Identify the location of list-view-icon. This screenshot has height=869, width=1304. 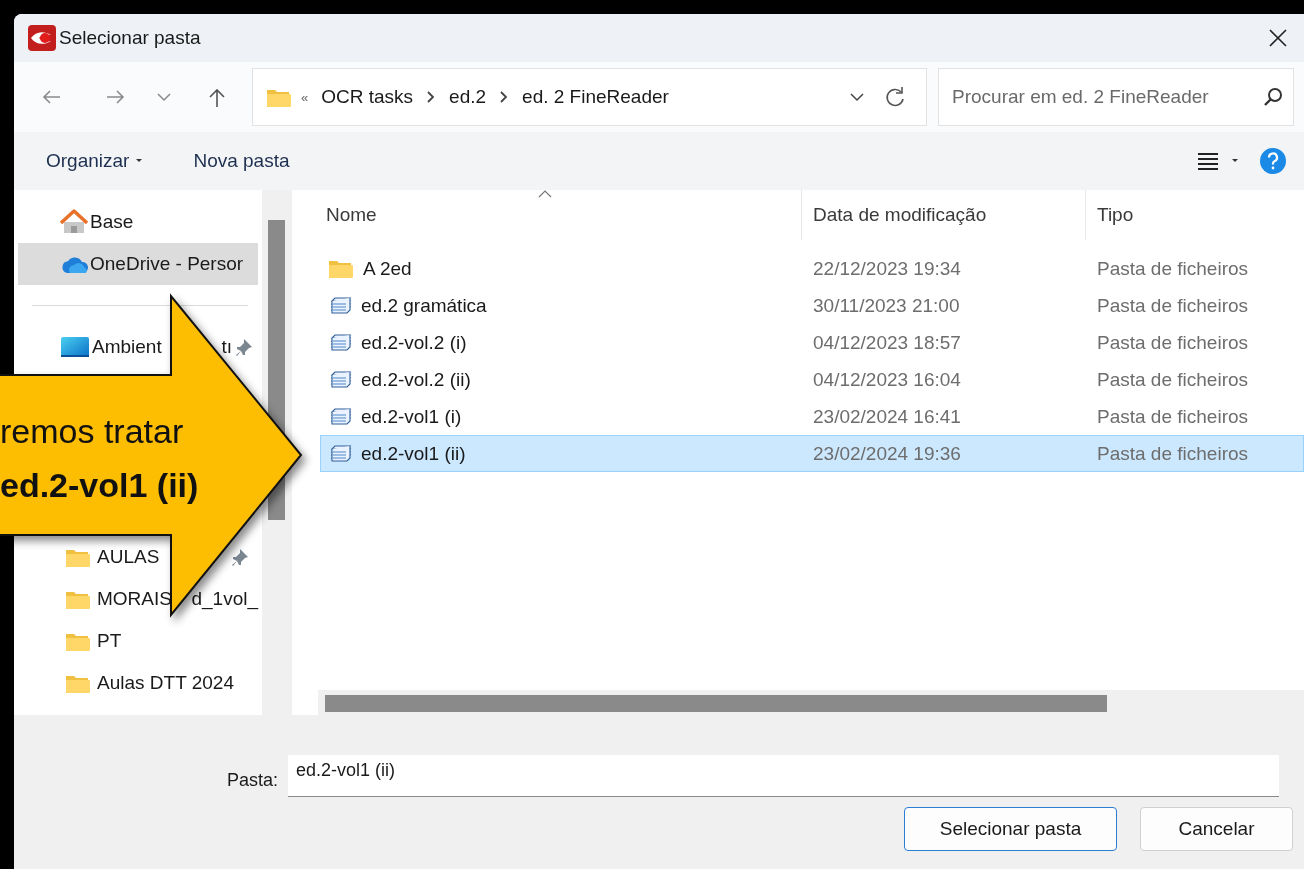
(1208, 161).